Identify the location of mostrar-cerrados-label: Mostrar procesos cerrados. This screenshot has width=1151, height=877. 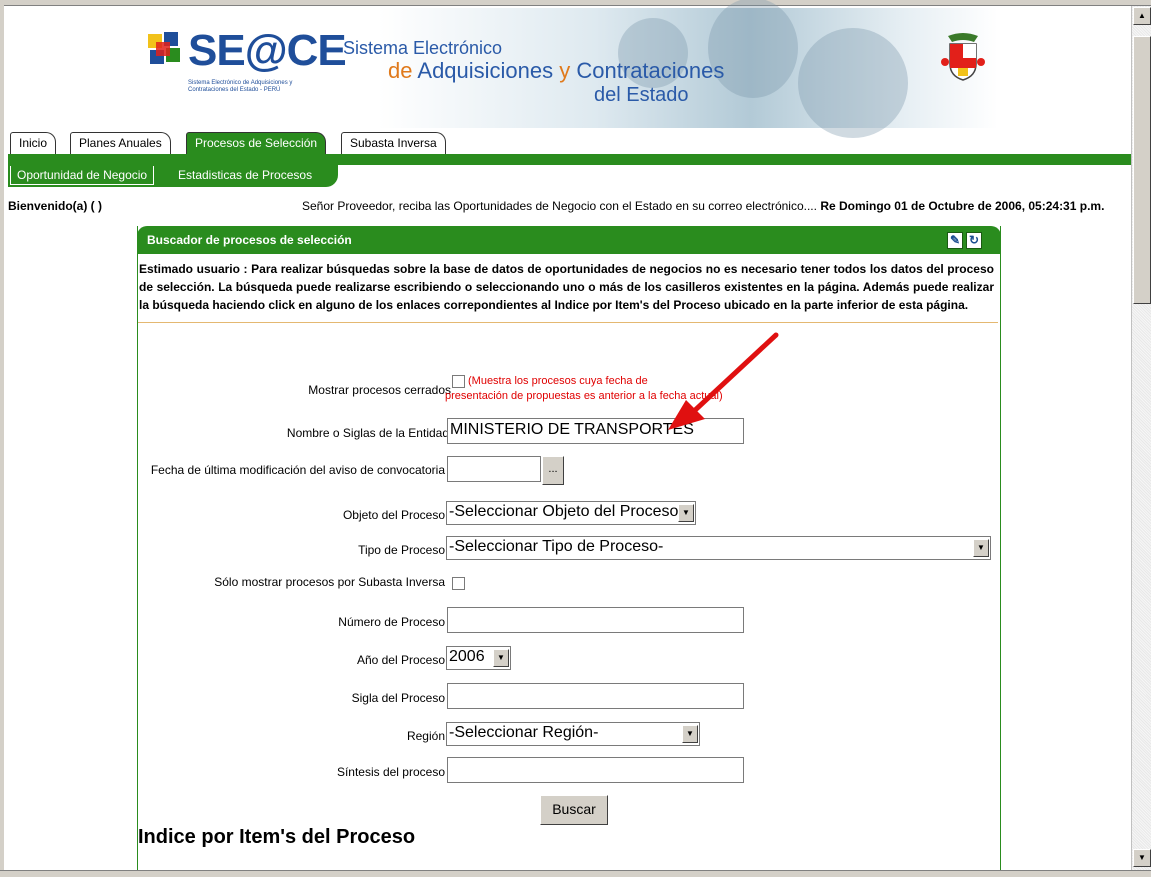
(379, 390).